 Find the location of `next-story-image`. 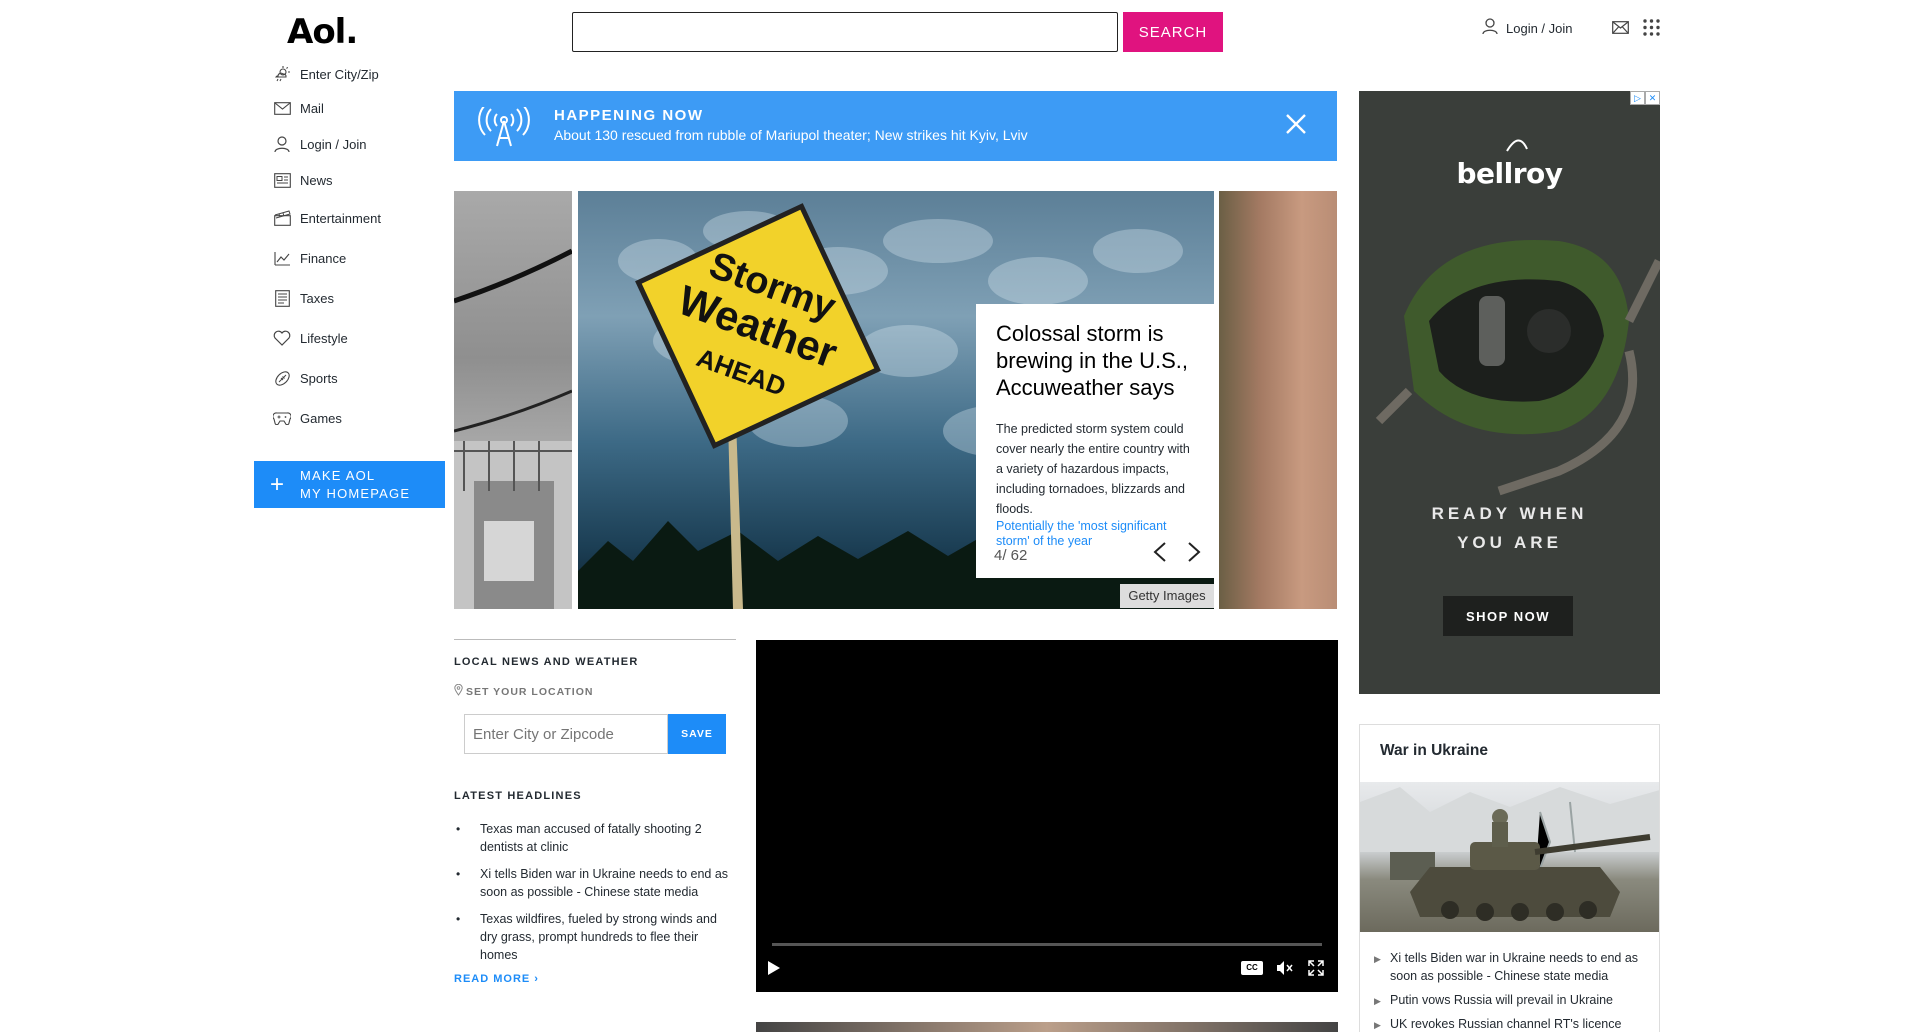

next-story-image is located at coordinates (1047, 1027).